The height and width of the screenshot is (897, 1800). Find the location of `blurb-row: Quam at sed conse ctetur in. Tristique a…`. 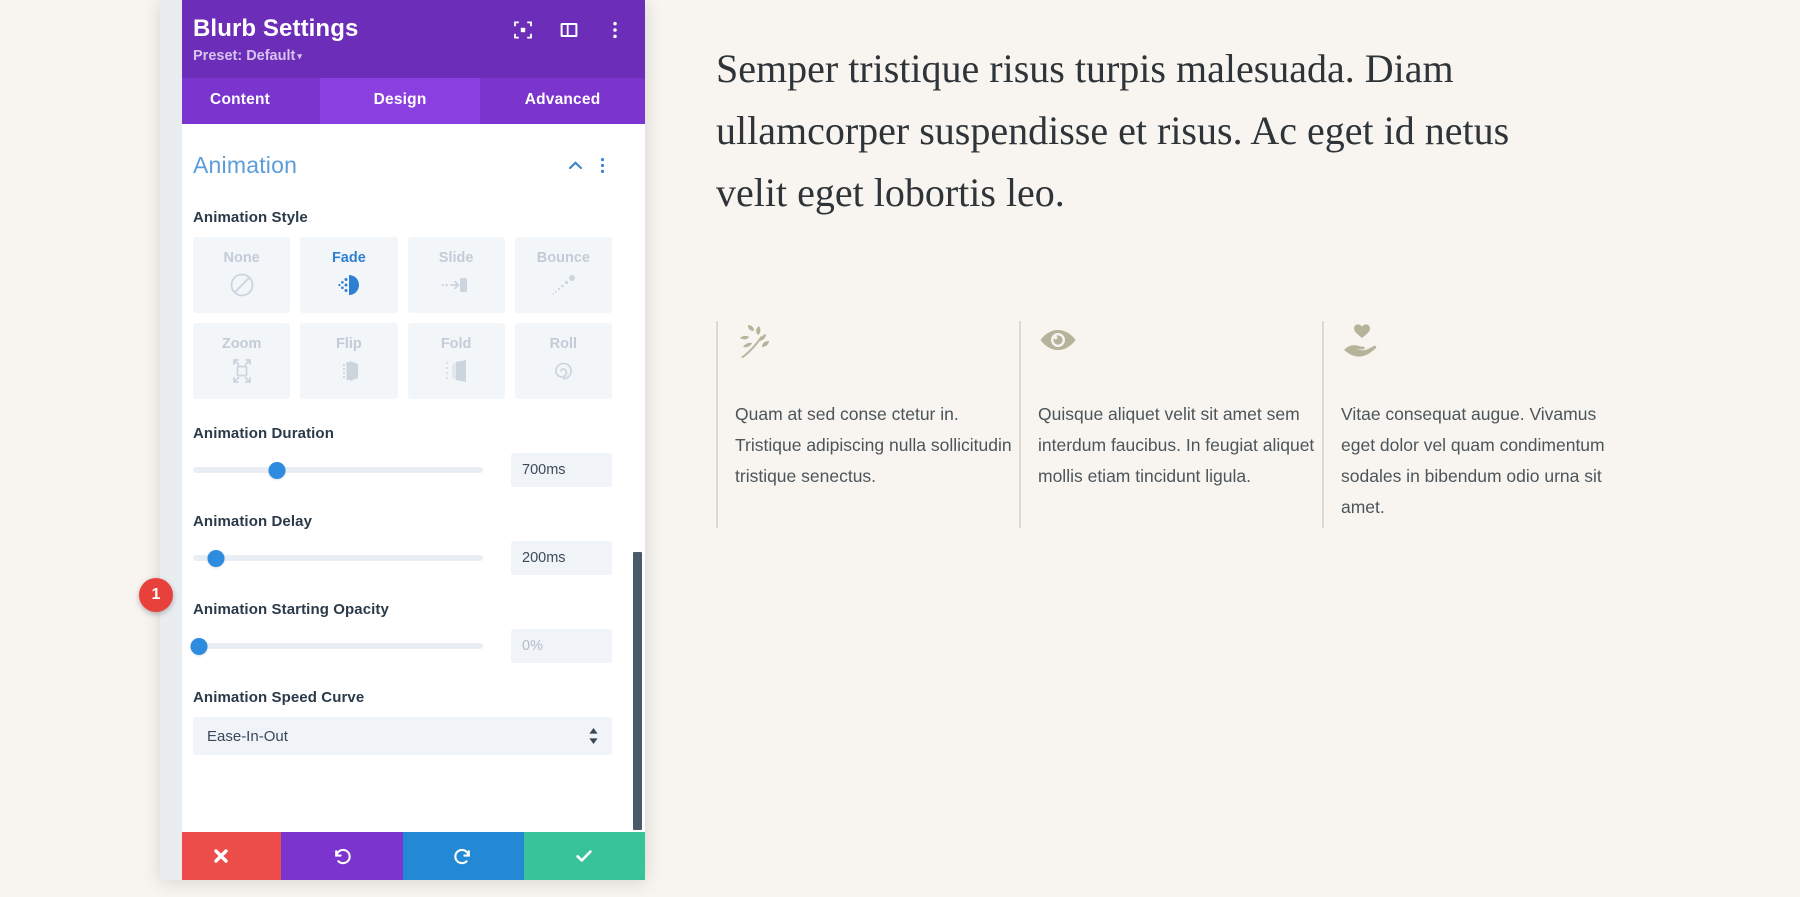

blurb-row: Quam at sed conse ctetur in. Tristique a… is located at coordinates (1236, 424).